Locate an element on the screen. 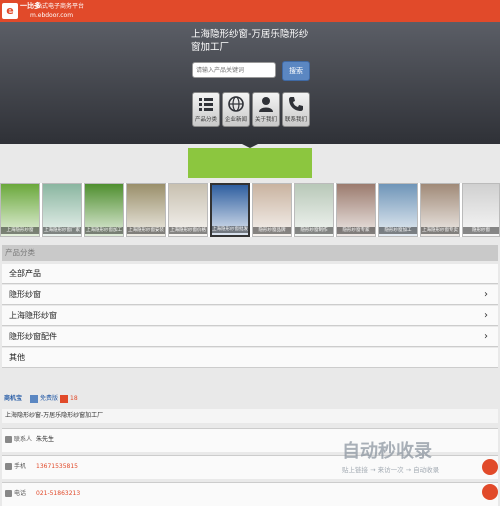 The image size is (500, 506). mobile-icon is located at coordinates (8, 466).